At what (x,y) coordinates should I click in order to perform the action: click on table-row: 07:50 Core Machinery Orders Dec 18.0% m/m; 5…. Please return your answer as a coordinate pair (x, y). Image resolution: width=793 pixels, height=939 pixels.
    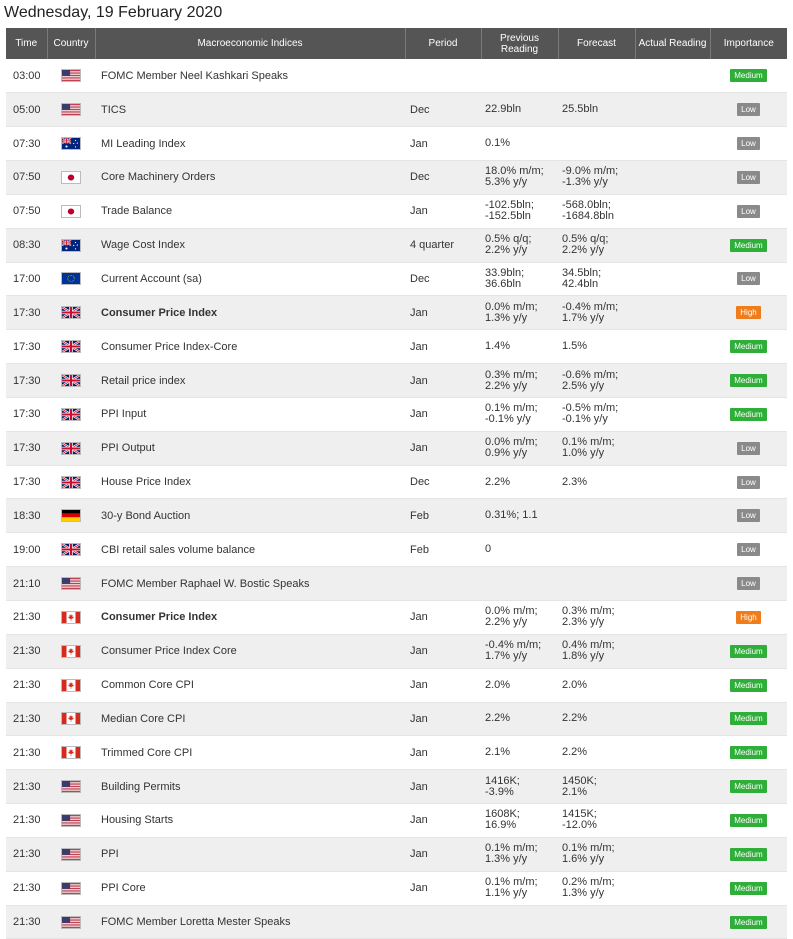
    Looking at the image, I should click on (396, 177).